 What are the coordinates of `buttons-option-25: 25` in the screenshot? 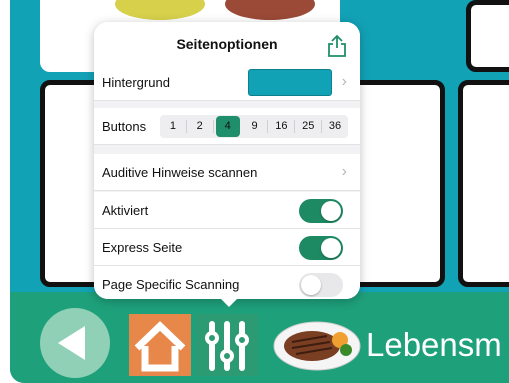 It's located at (309, 126).